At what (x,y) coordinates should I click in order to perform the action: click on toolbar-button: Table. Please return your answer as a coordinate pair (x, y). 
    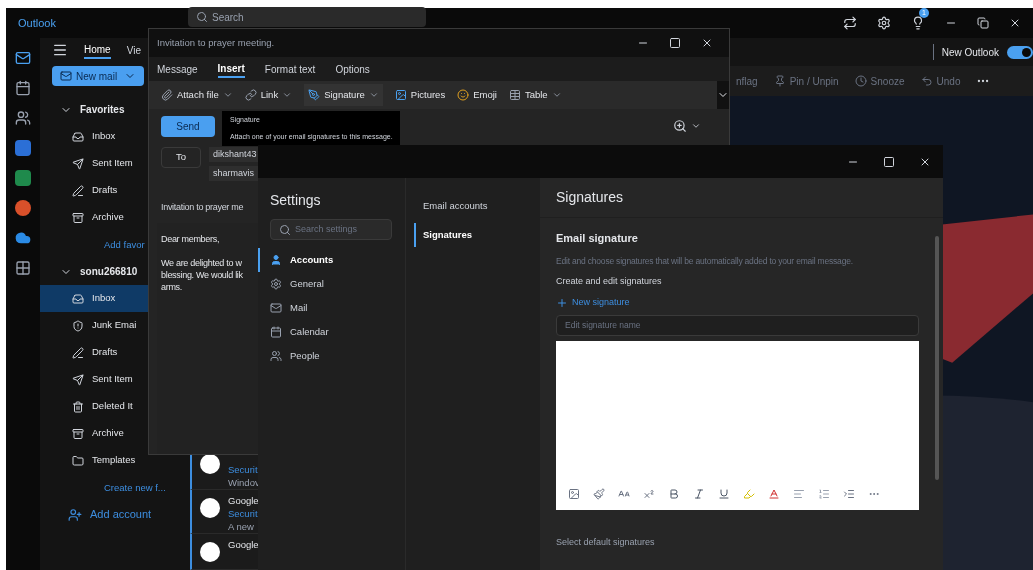
    Looking at the image, I should click on (535, 95).